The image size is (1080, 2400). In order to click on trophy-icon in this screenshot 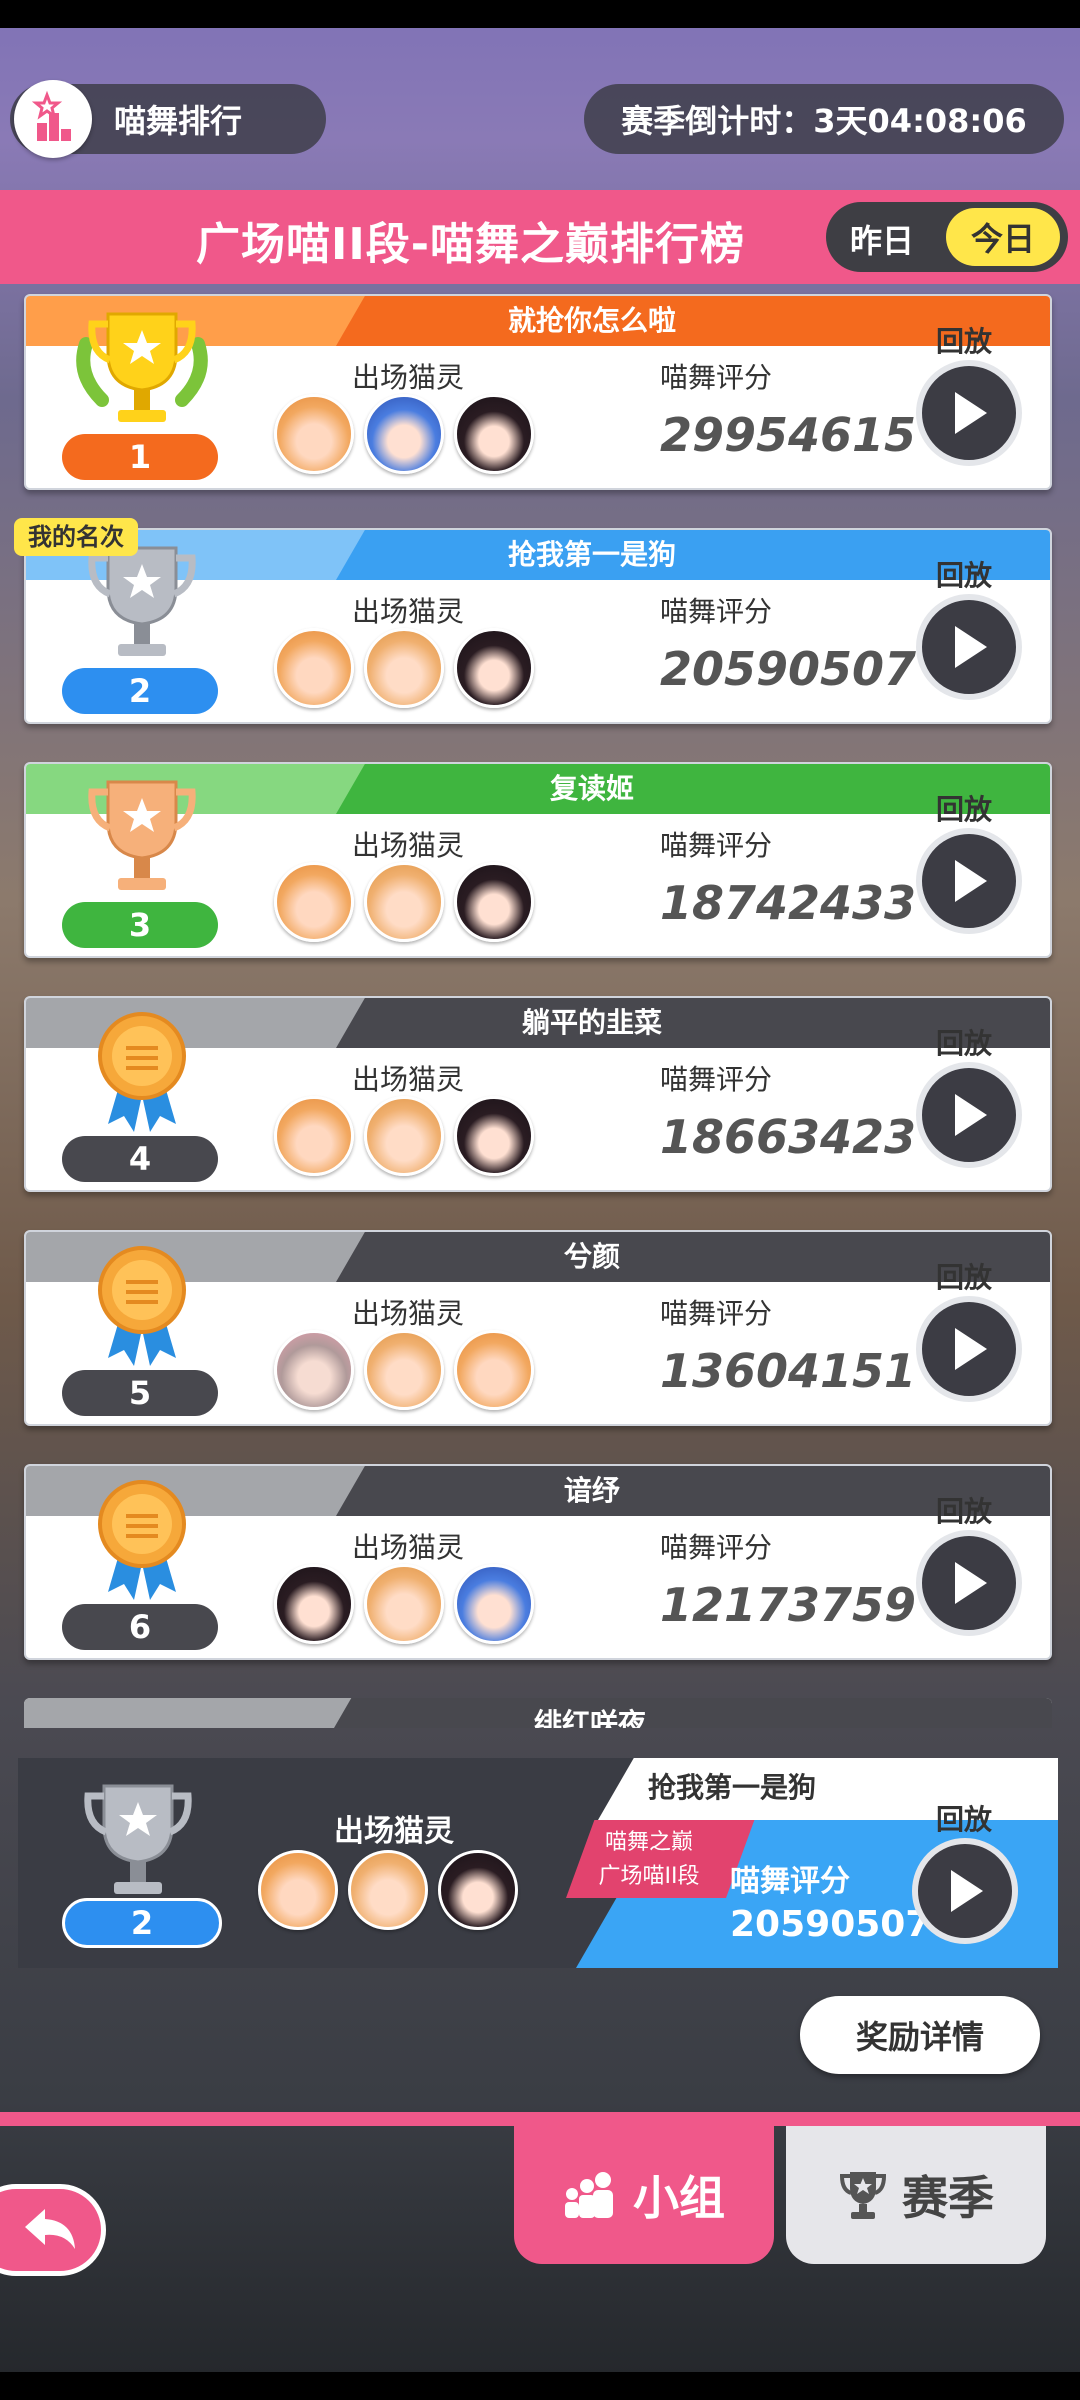, I will do `click(863, 2195)`.